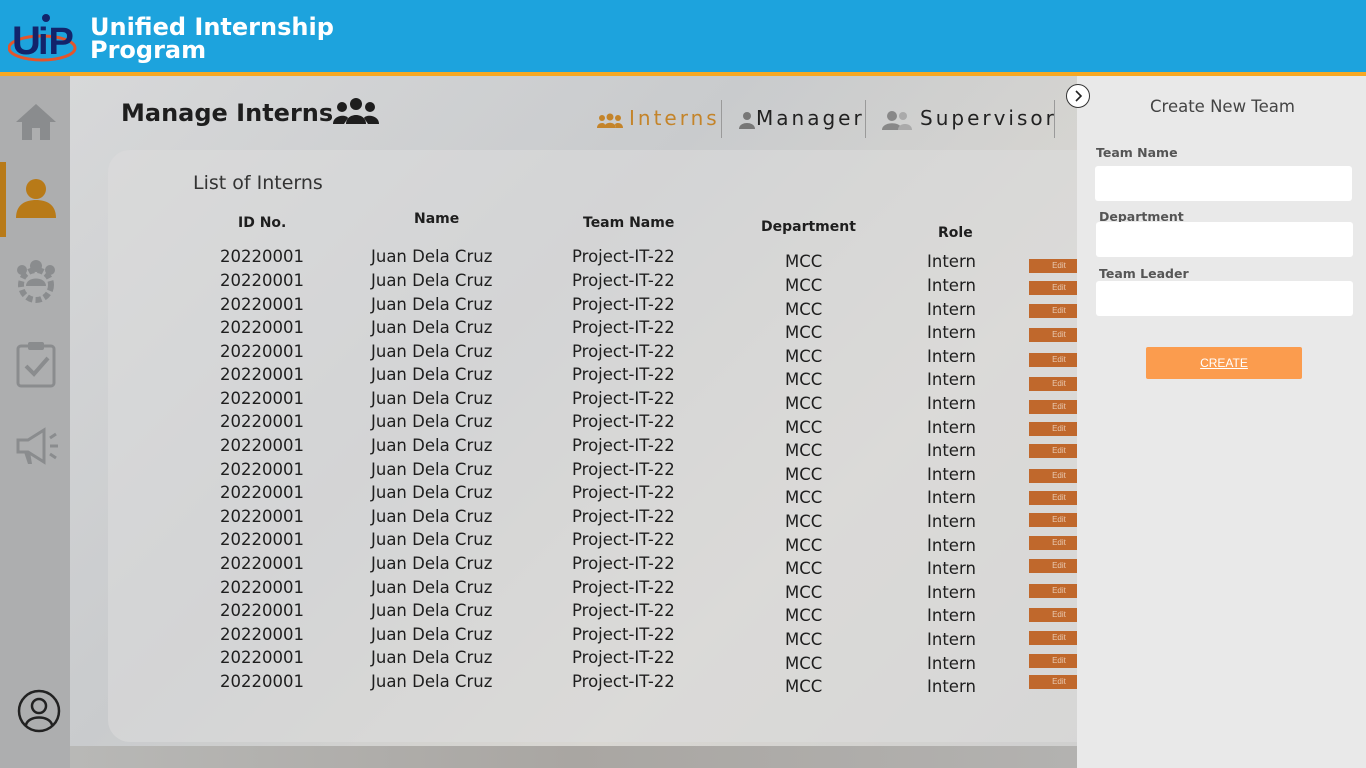 This screenshot has width=1366, height=768. I want to click on team-name-input, so click(1223, 183).